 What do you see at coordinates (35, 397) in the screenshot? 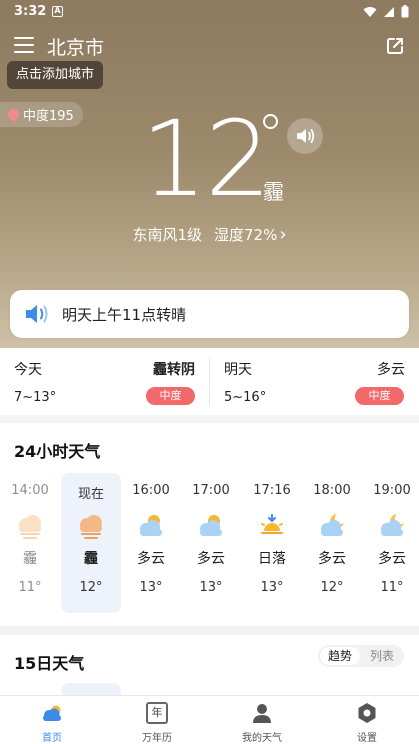
I see `day-temp-range: 7~13°` at bounding box center [35, 397].